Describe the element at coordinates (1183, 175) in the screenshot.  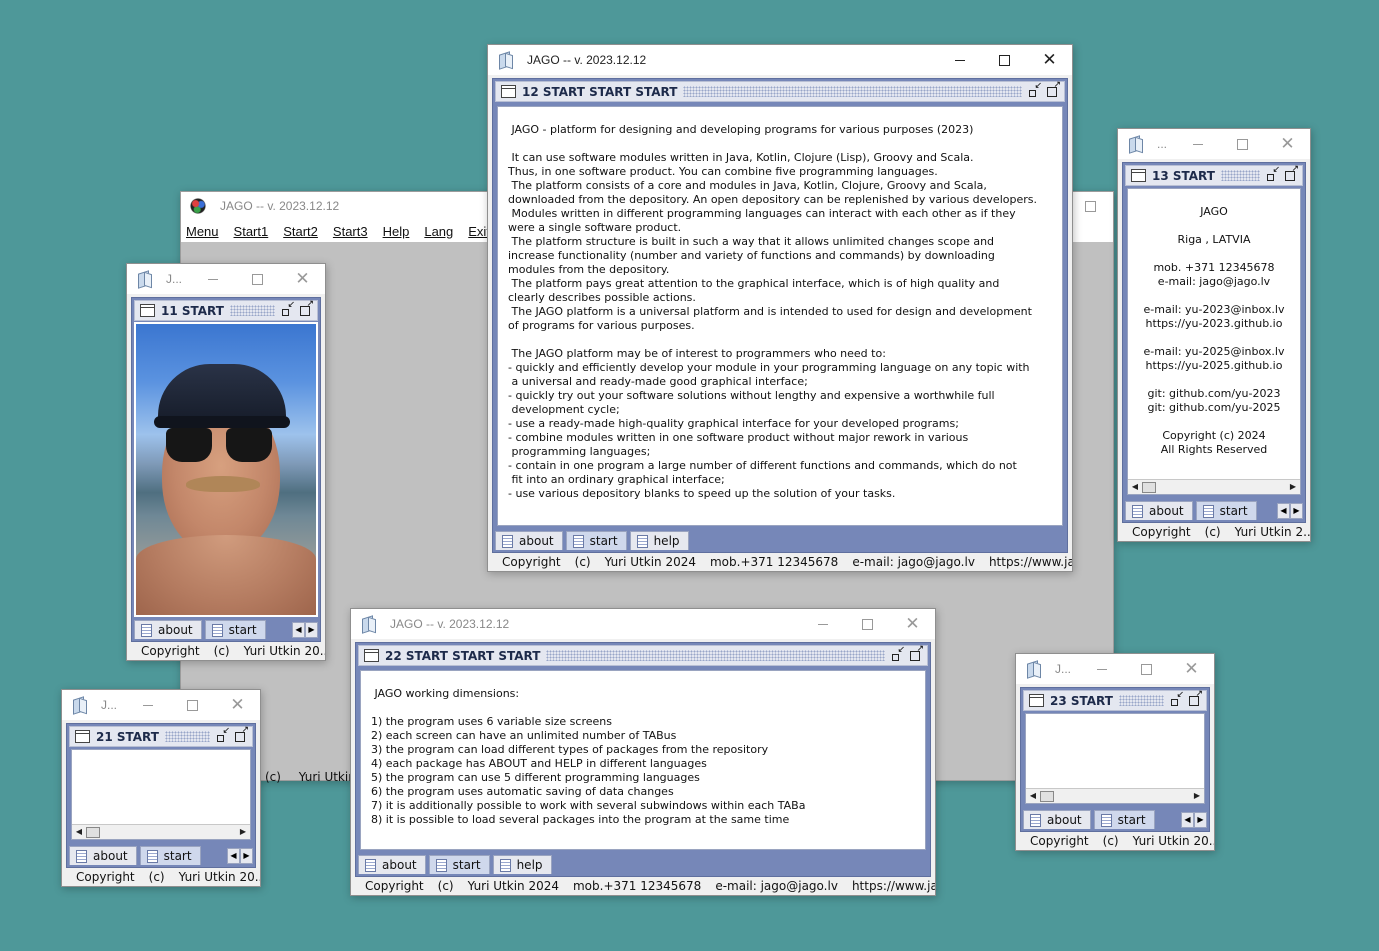
I see `internal-frame-title: 13 START` at that location.